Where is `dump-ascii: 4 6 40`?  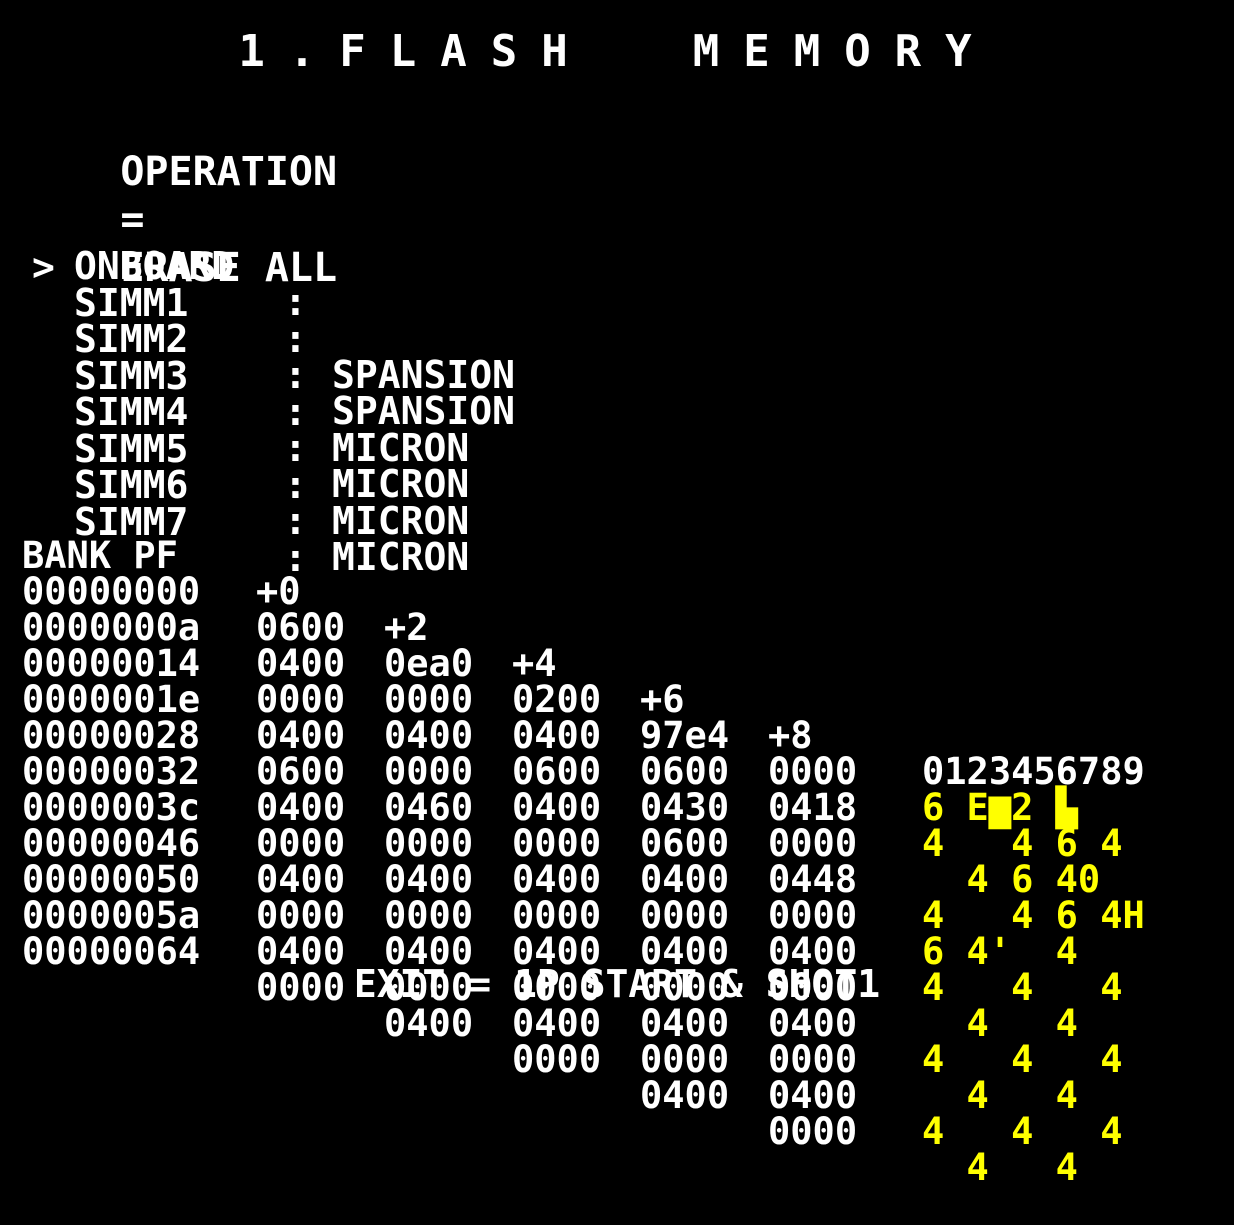 dump-ascii: 4 6 40 is located at coordinates (1033, 879).